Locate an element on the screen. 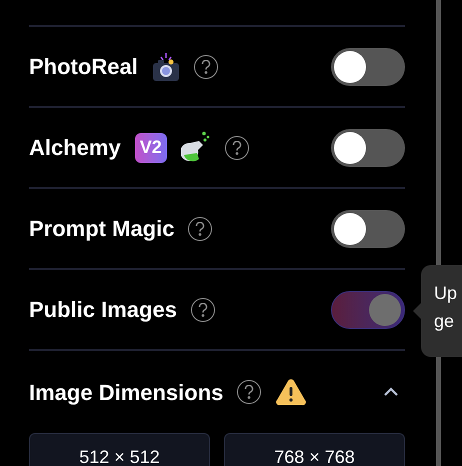  setting-label: PhotoReal is located at coordinates (83, 67).